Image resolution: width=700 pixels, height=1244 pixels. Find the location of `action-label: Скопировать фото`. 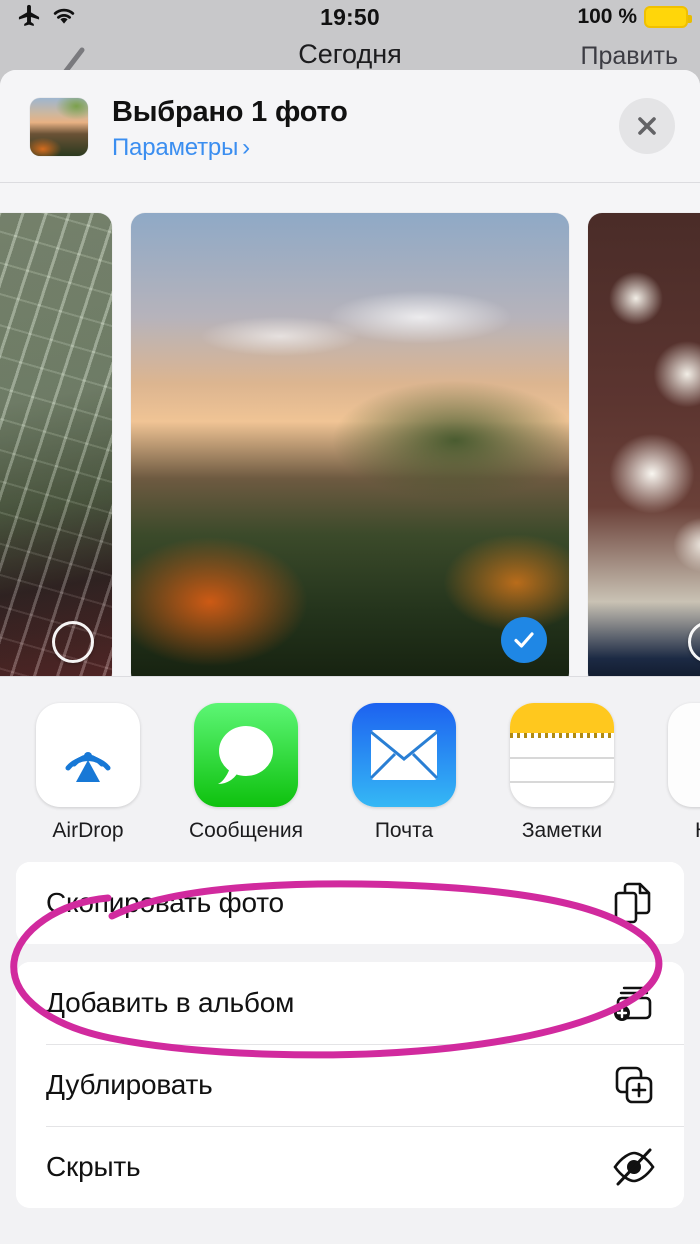

action-label: Скопировать фото is located at coordinates (165, 902).